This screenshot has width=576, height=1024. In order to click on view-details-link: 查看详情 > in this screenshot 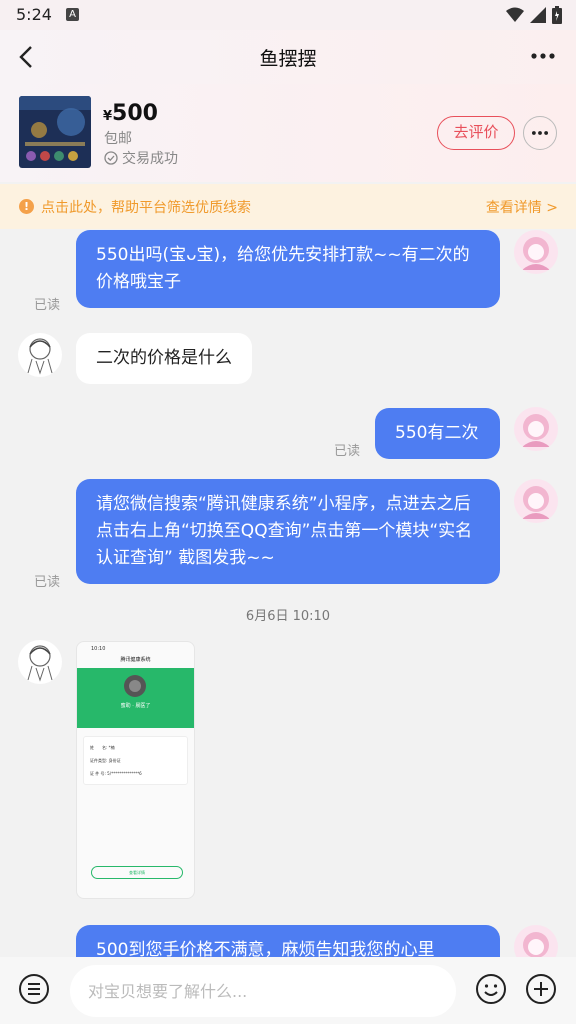, I will do `click(522, 207)`.